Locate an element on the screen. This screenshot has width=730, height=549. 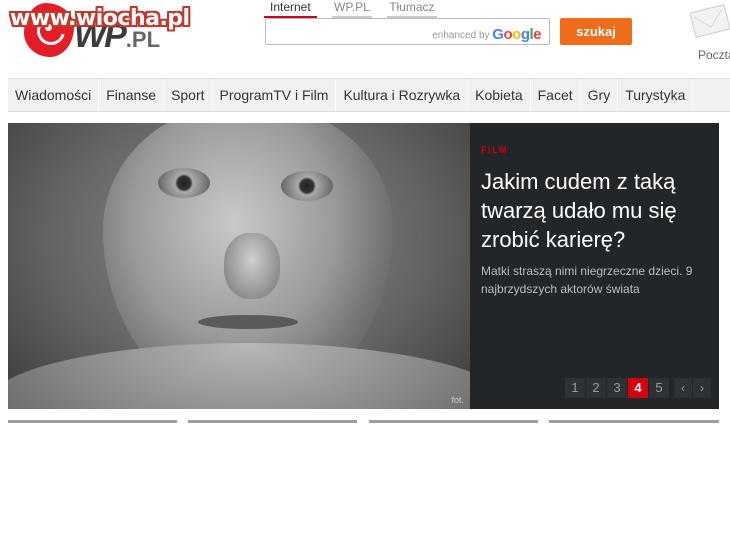
envelope-icon is located at coordinates (709, 21).